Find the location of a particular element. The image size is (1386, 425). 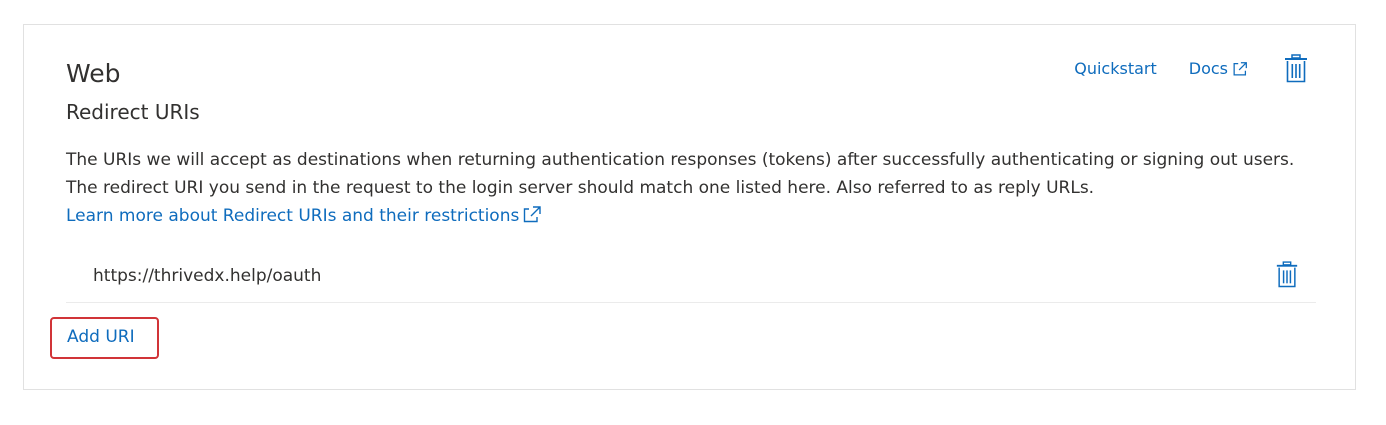

quickstart-link: Quickstart is located at coordinates (1115, 69).